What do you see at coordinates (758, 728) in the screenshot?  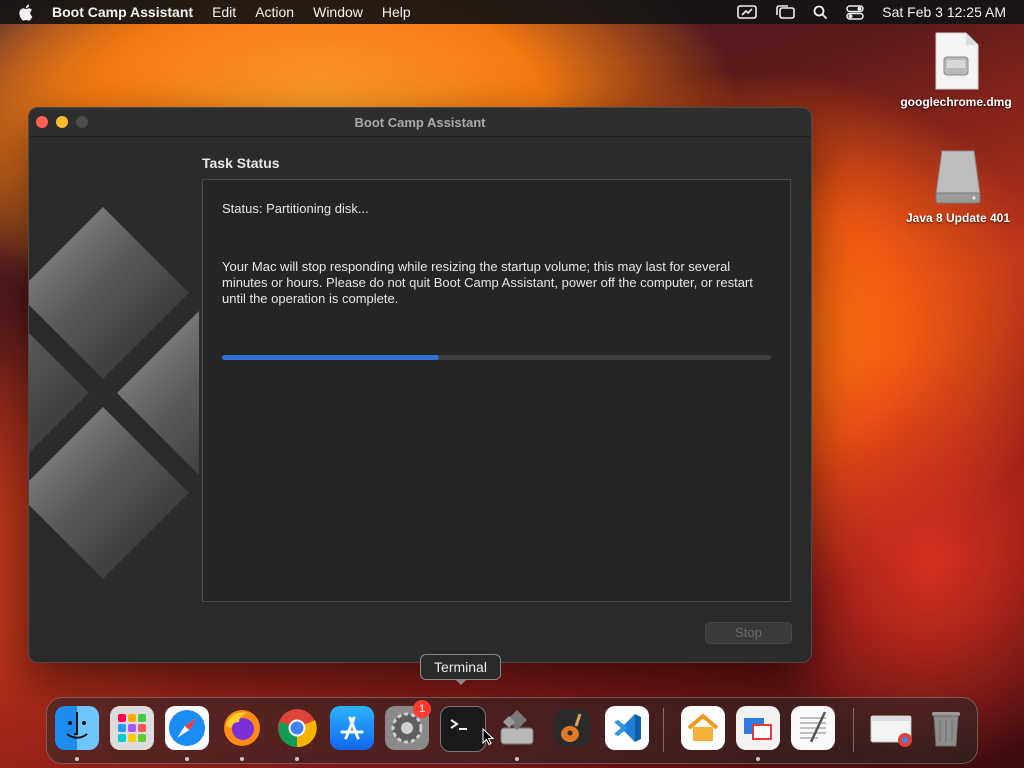 I see `parallels-icon` at bounding box center [758, 728].